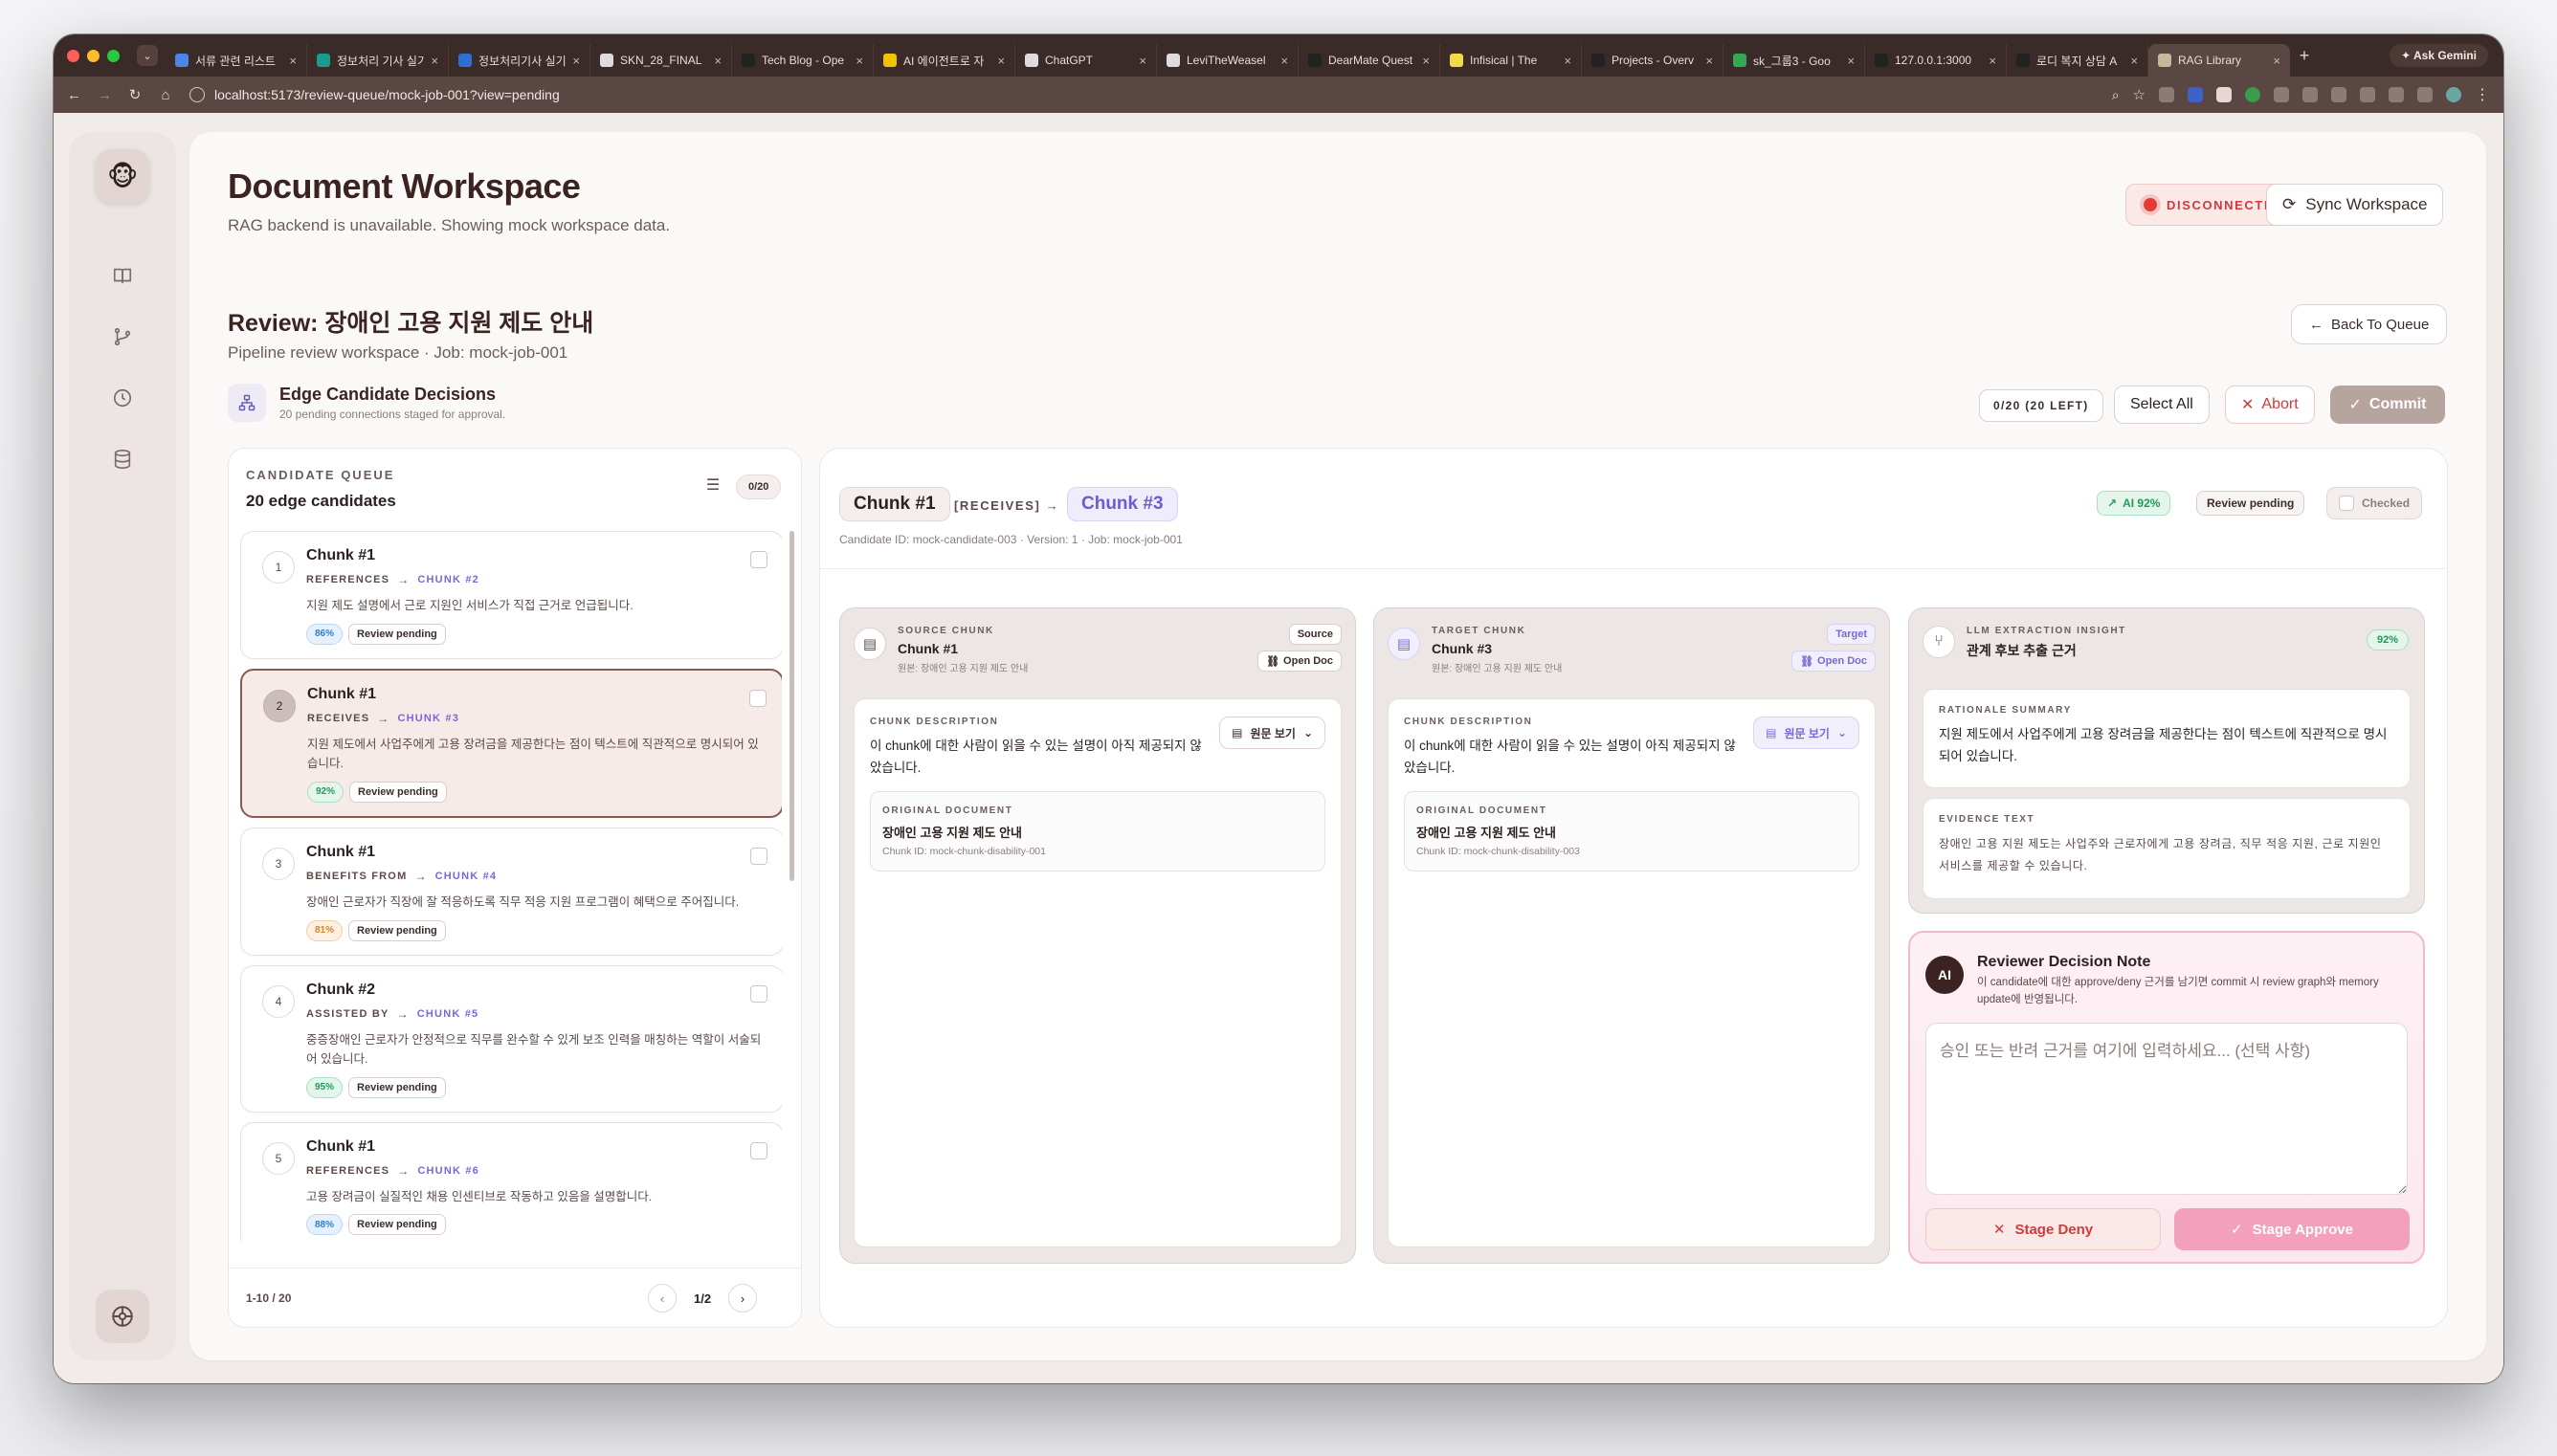 The width and height of the screenshot is (2557, 1456). Describe the element at coordinates (2139, 95) in the screenshot. I see `bookmark-star-icon: ☆` at that location.